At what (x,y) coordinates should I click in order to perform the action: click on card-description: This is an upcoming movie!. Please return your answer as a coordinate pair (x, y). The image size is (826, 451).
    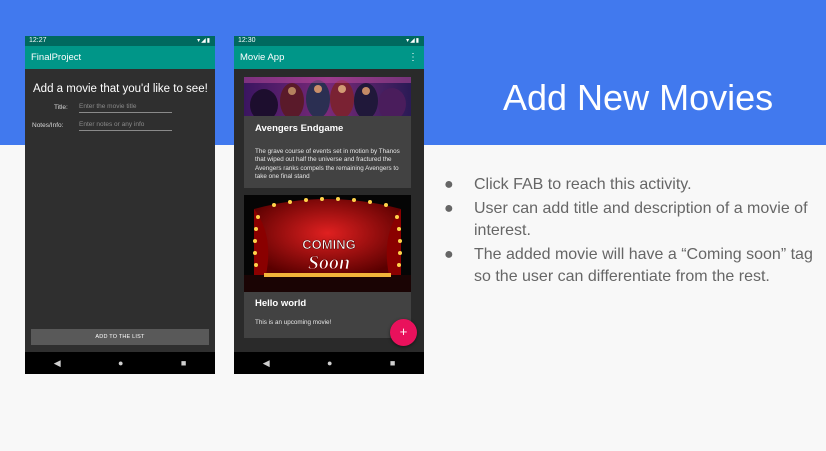
    Looking at the image, I should click on (293, 322).